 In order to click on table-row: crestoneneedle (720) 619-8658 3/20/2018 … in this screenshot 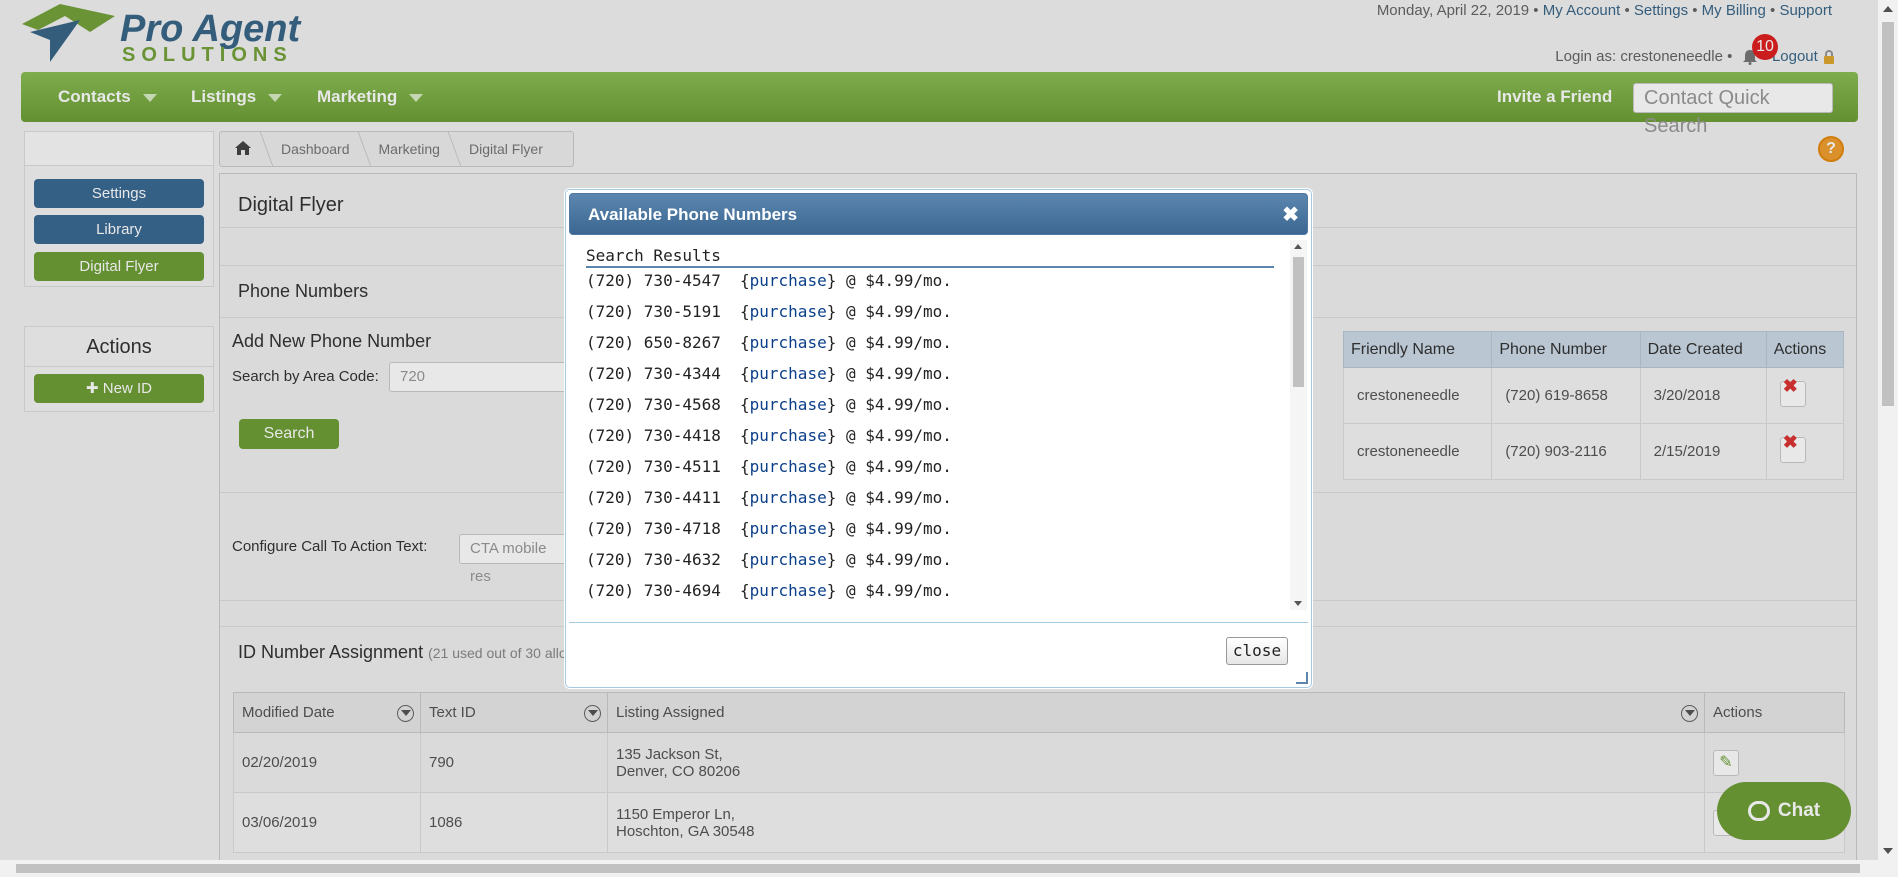, I will do `click(1593, 395)`.